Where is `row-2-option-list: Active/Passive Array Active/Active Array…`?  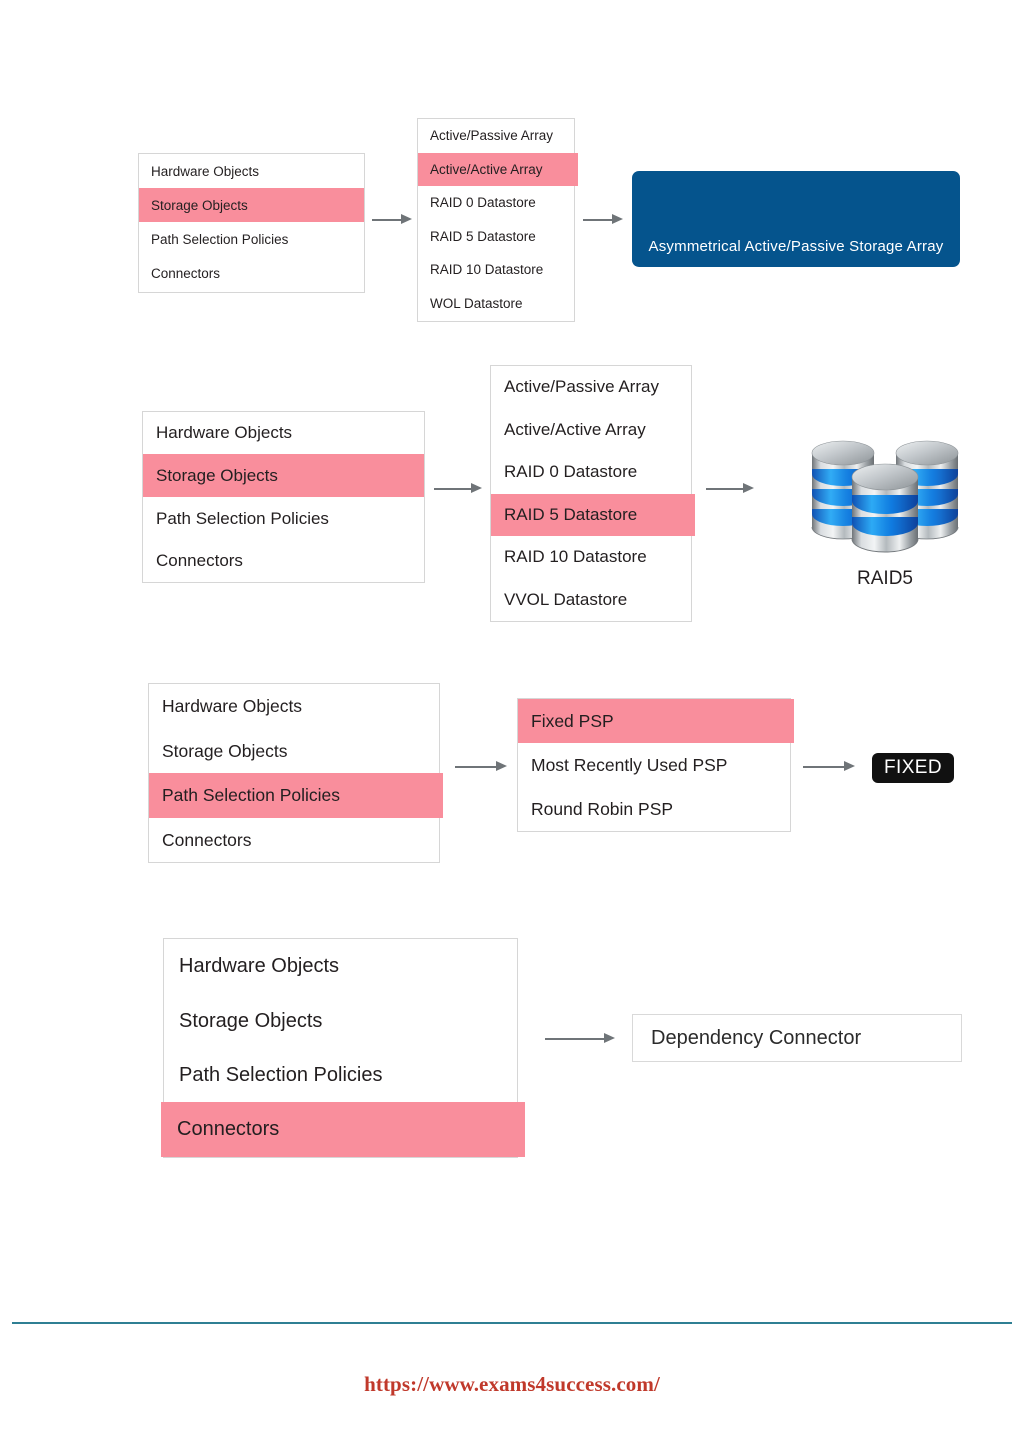 row-2-option-list: Active/Passive Array Active/Active Array… is located at coordinates (592, 493).